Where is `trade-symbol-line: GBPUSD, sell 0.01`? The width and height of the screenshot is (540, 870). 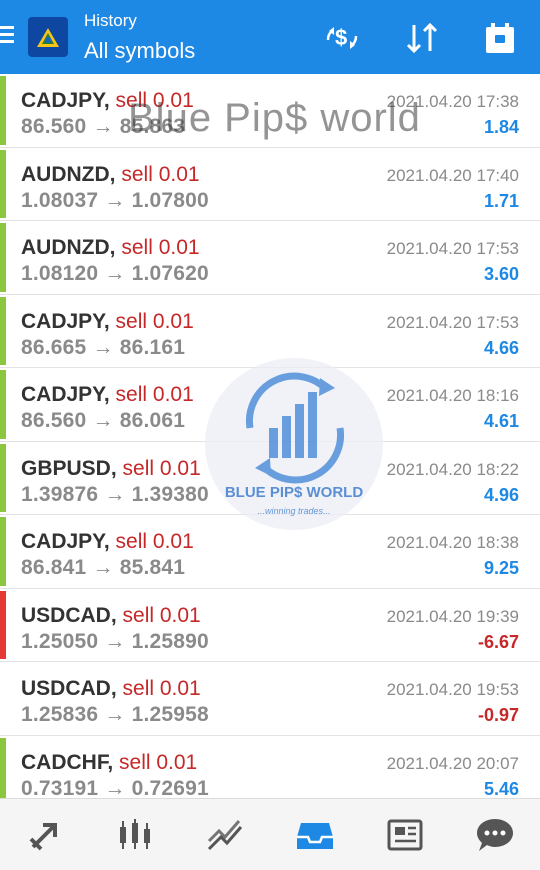 trade-symbol-line: GBPUSD, sell 0.01 is located at coordinates (111, 469).